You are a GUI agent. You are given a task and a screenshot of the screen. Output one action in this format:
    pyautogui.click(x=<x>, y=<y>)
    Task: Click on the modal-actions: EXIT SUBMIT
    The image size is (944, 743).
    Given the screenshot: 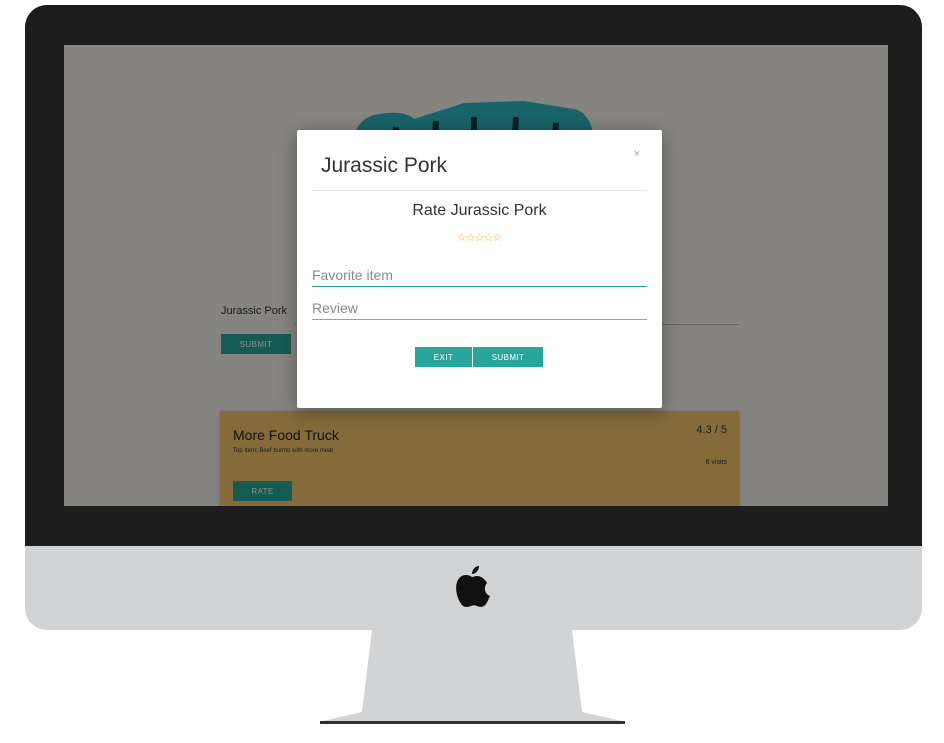 What is the action you would take?
    pyautogui.click(x=479, y=357)
    